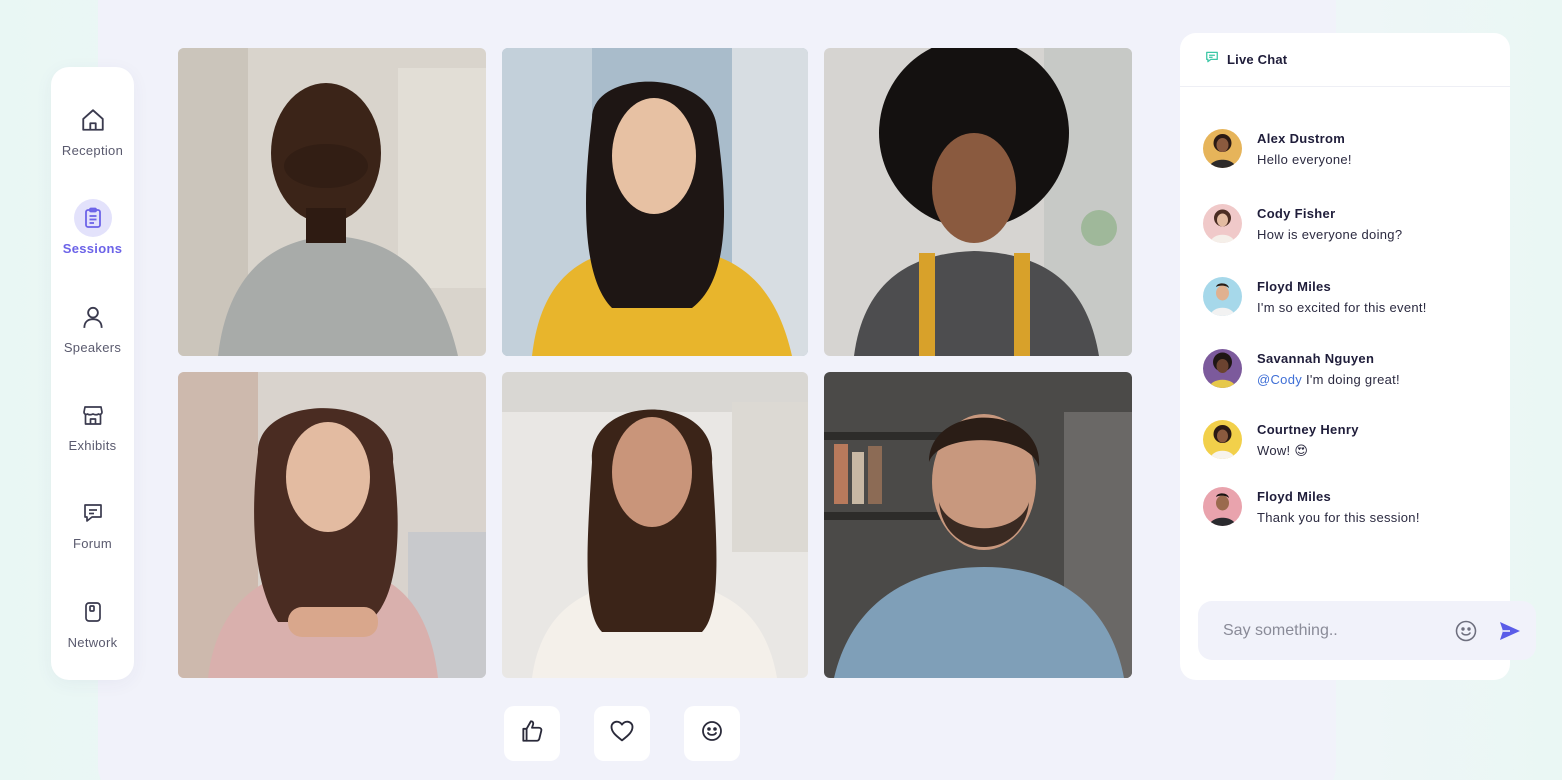 The image size is (1562, 780). Describe the element at coordinates (1311, 506) in the screenshot. I see `chat-message: Floyd Miles Thank you for this session!` at that location.